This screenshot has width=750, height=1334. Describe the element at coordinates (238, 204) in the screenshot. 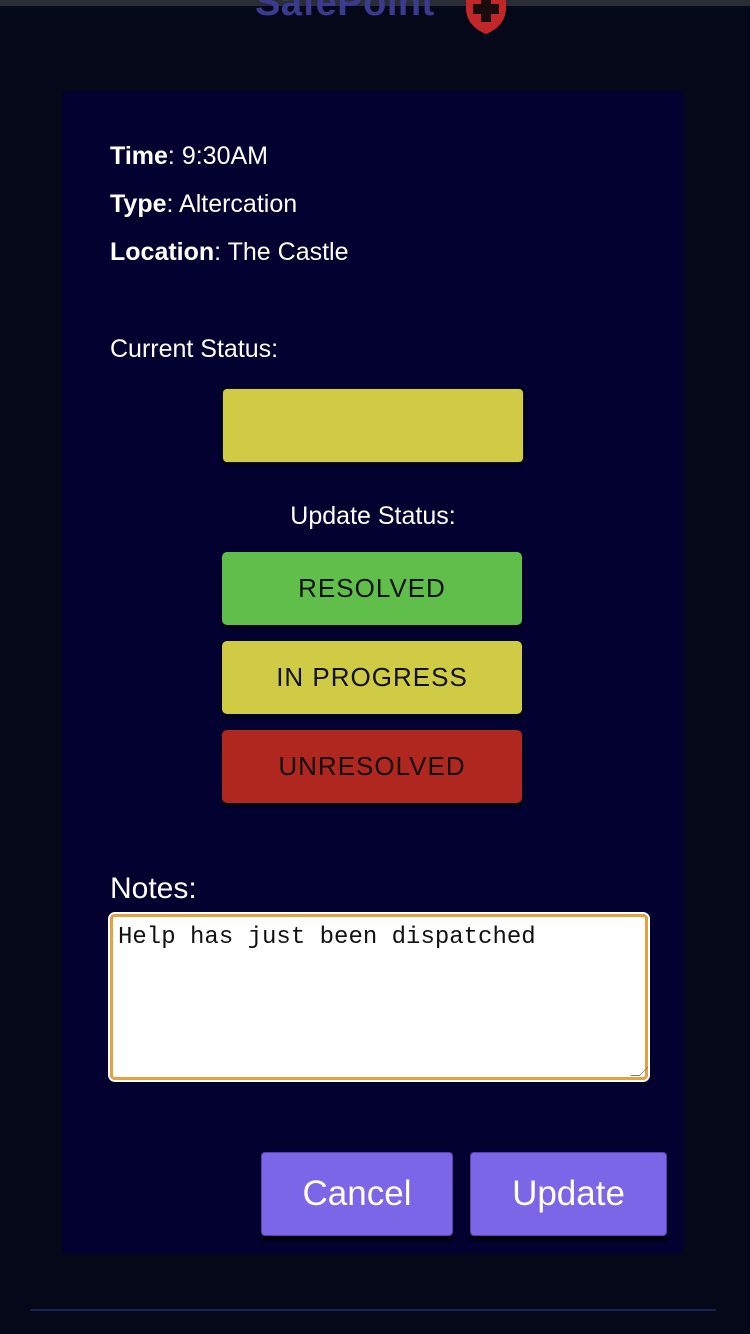

I see `type-value: Altercation` at that location.